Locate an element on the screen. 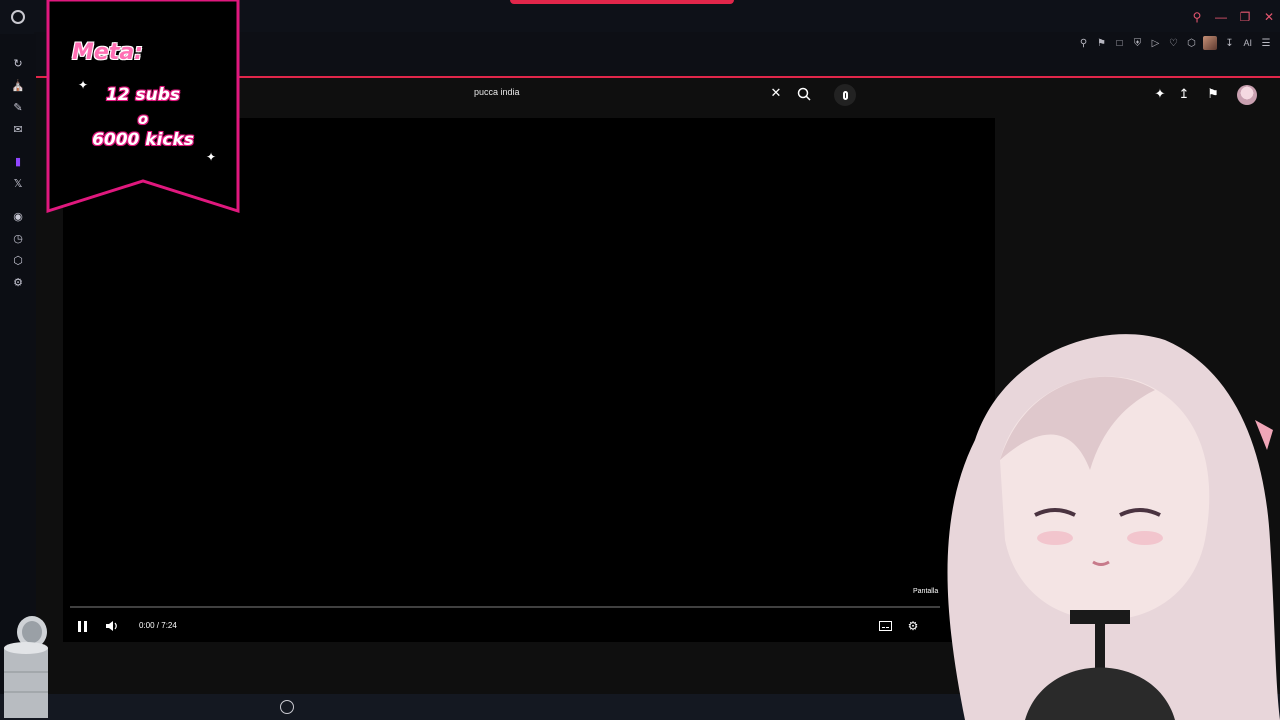 The image size is (1280, 720). pause-button is located at coordinates (82, 626).